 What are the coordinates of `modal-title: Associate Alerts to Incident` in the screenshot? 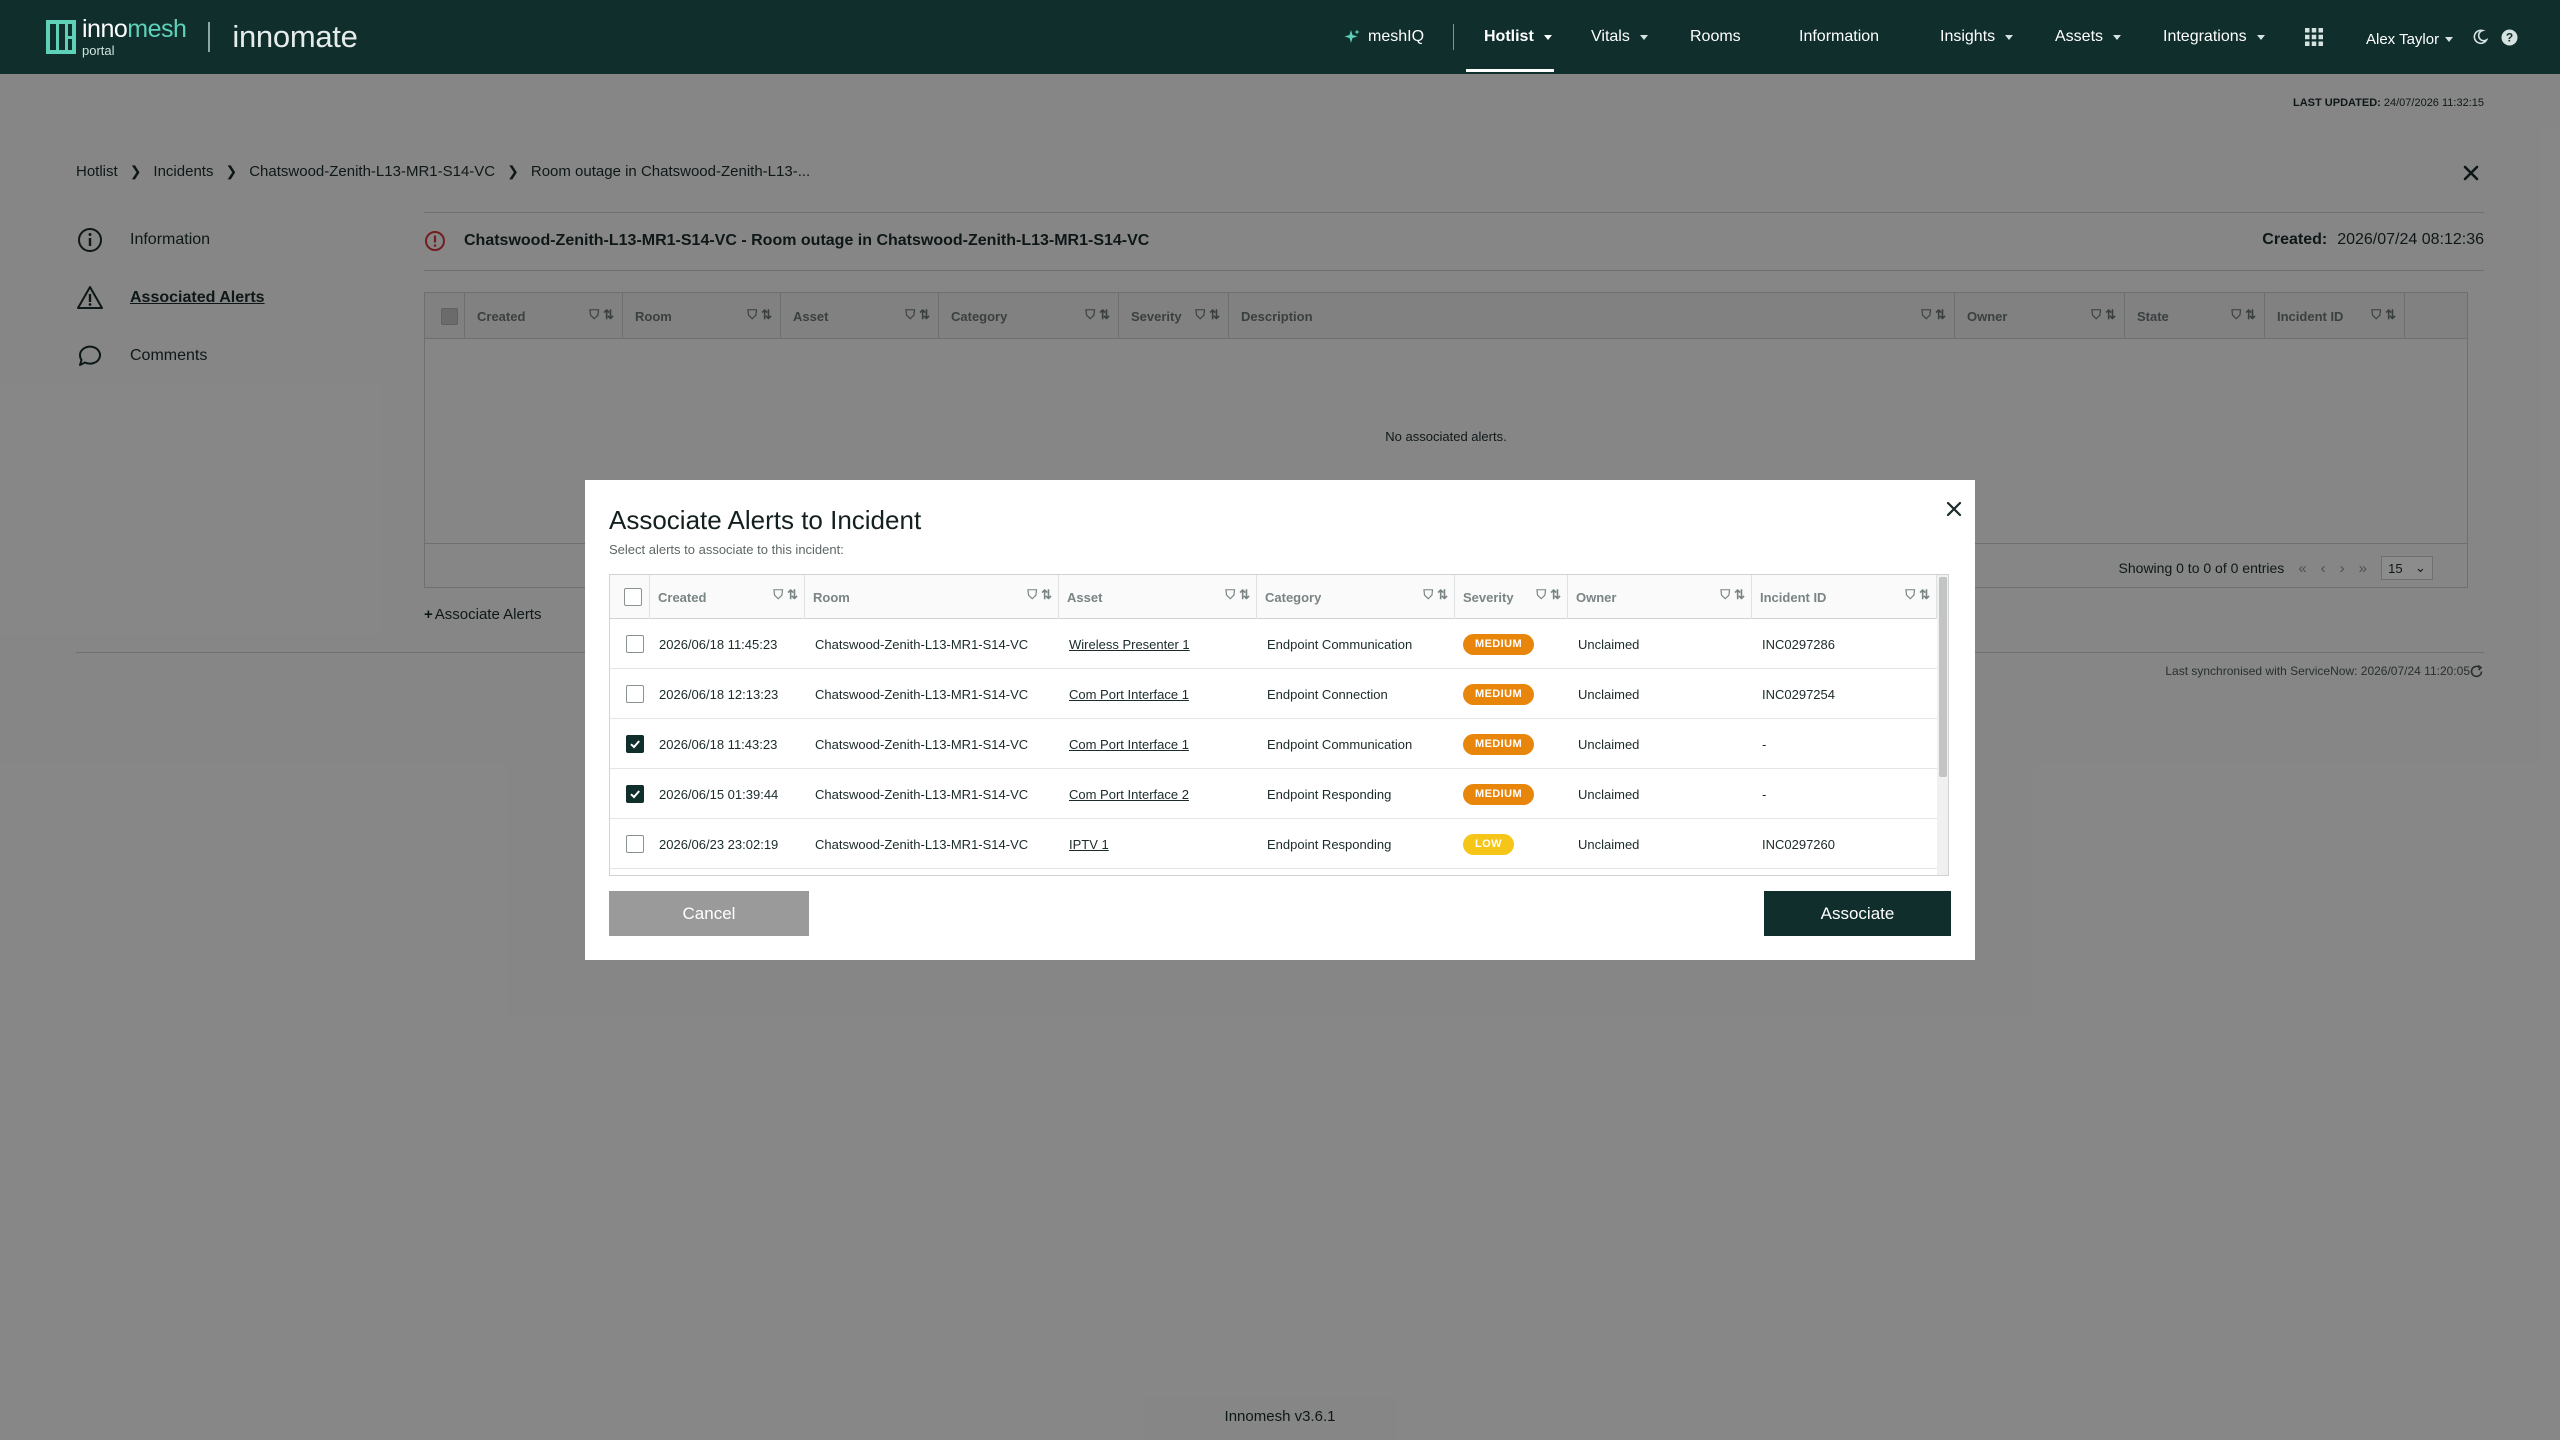 It's located at (765, 520).